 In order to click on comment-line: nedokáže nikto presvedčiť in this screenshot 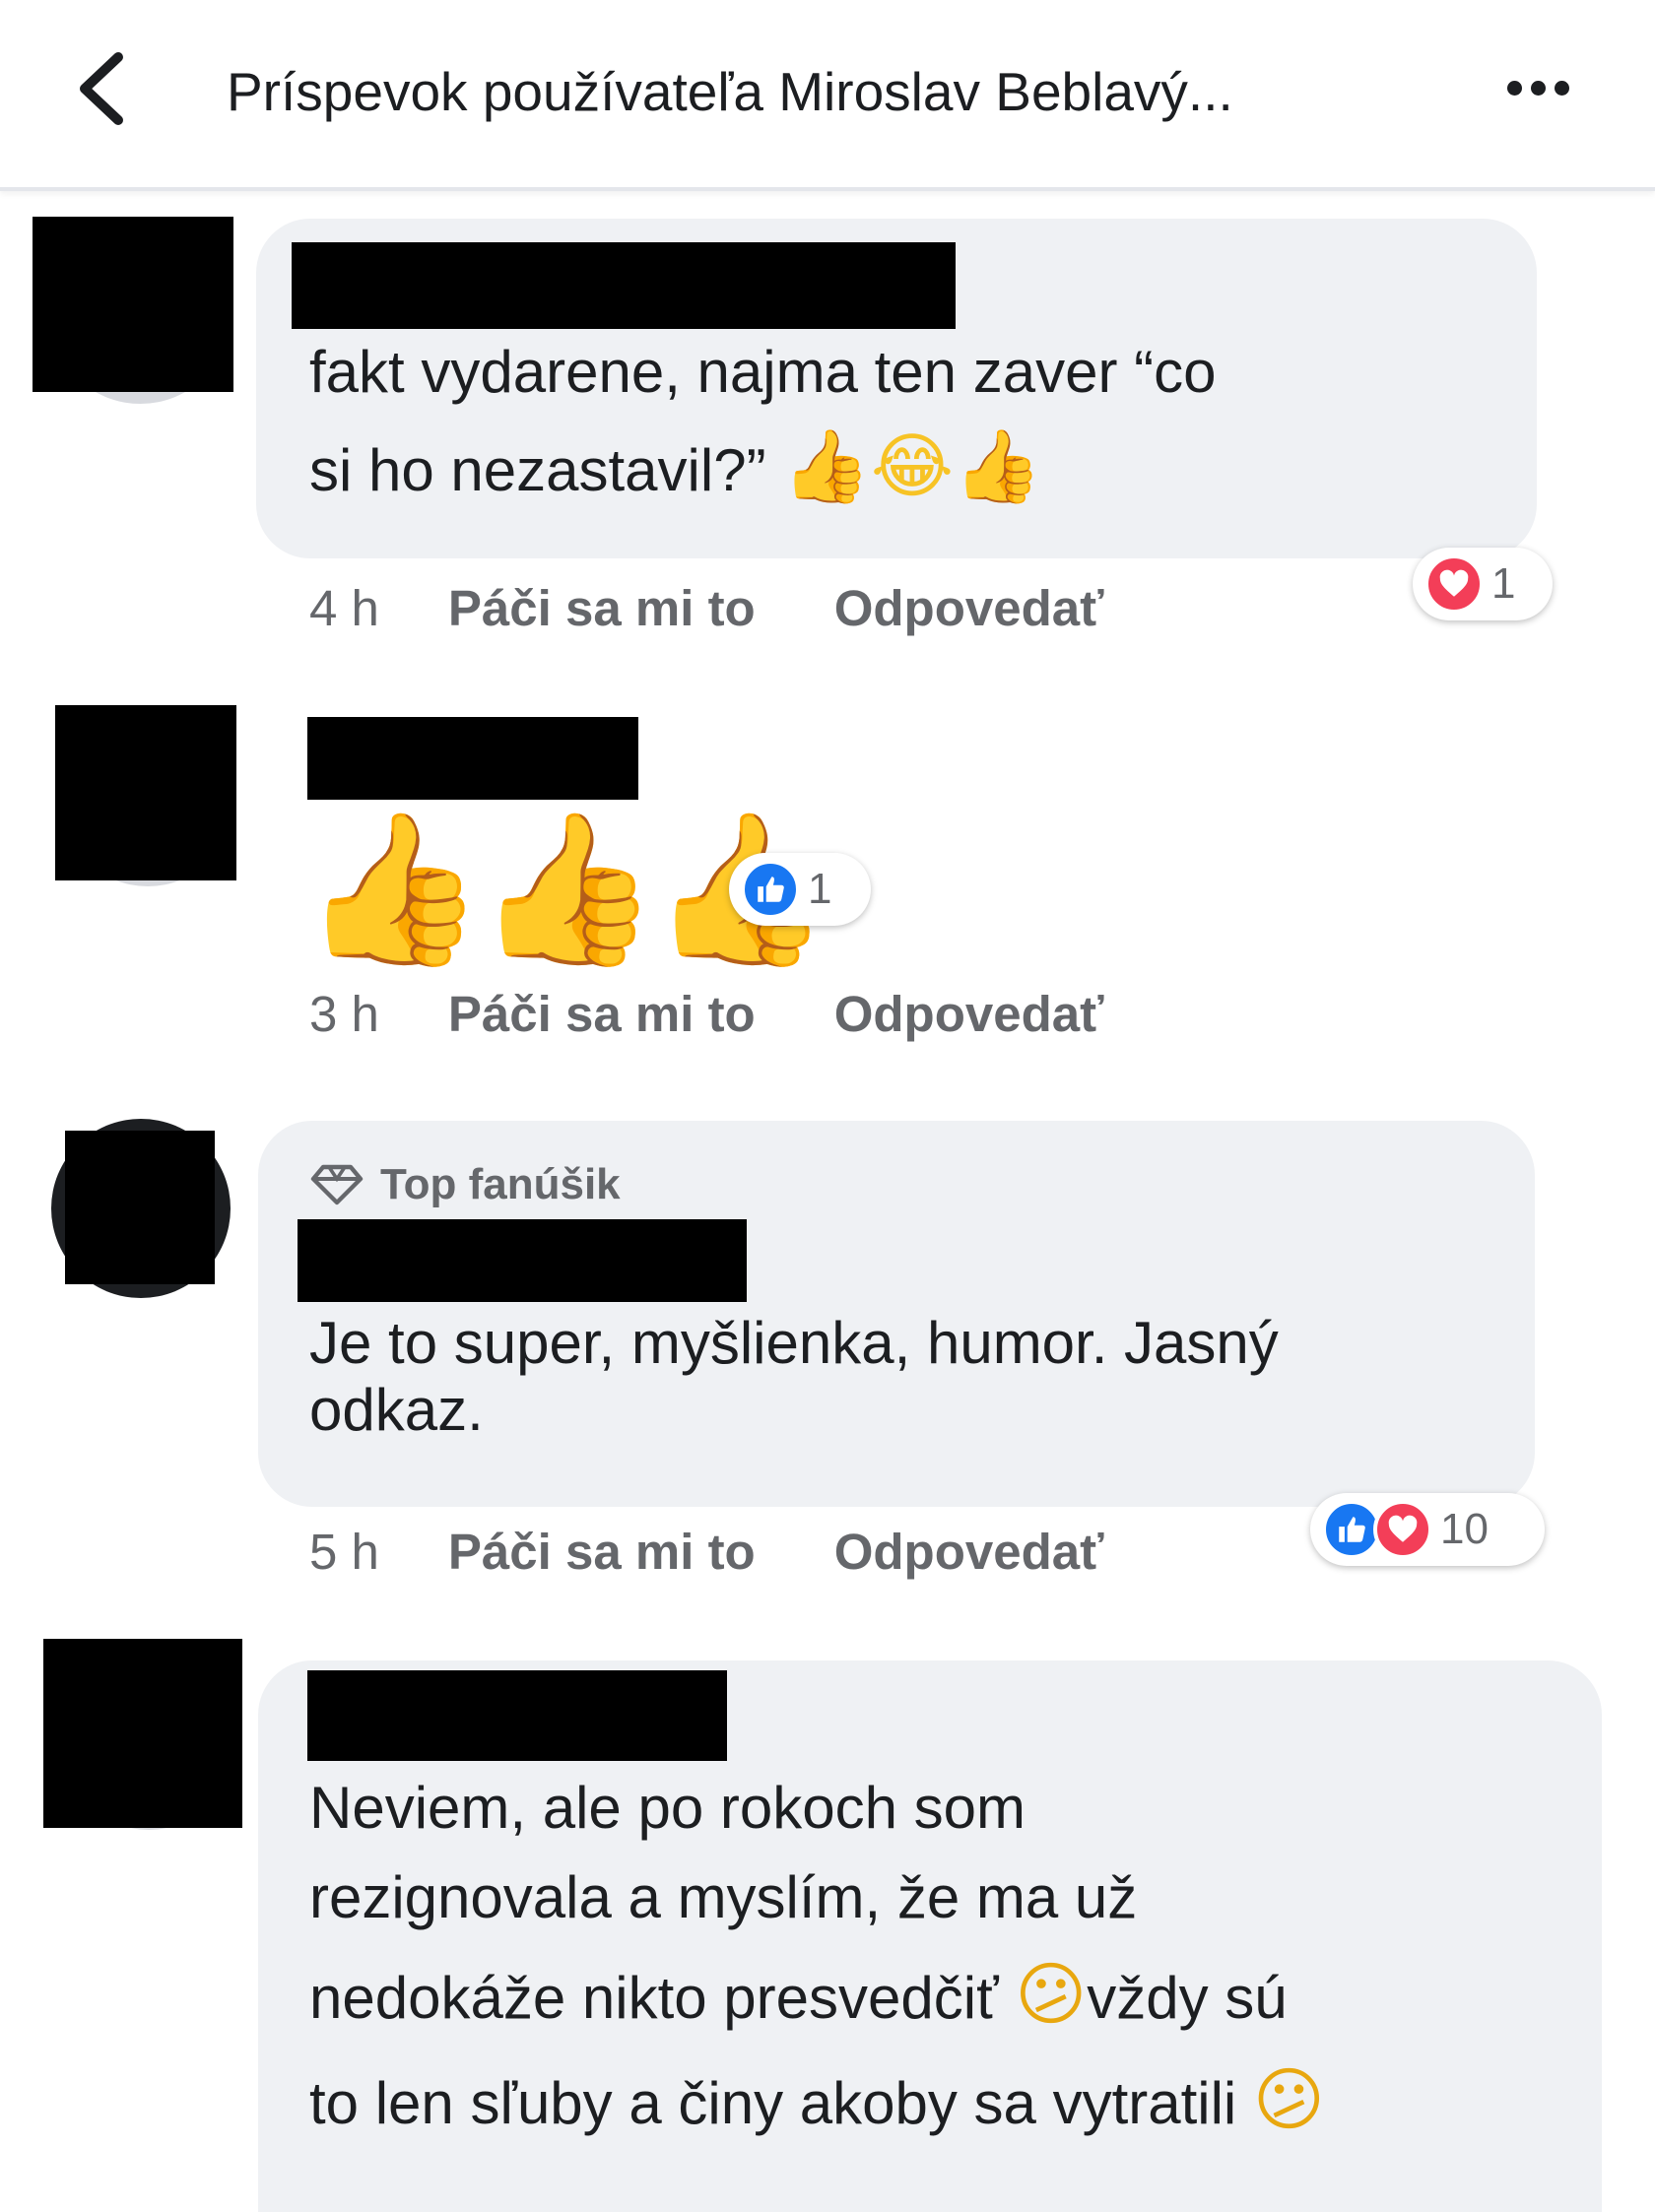, I will do `click(654, 1998)`.